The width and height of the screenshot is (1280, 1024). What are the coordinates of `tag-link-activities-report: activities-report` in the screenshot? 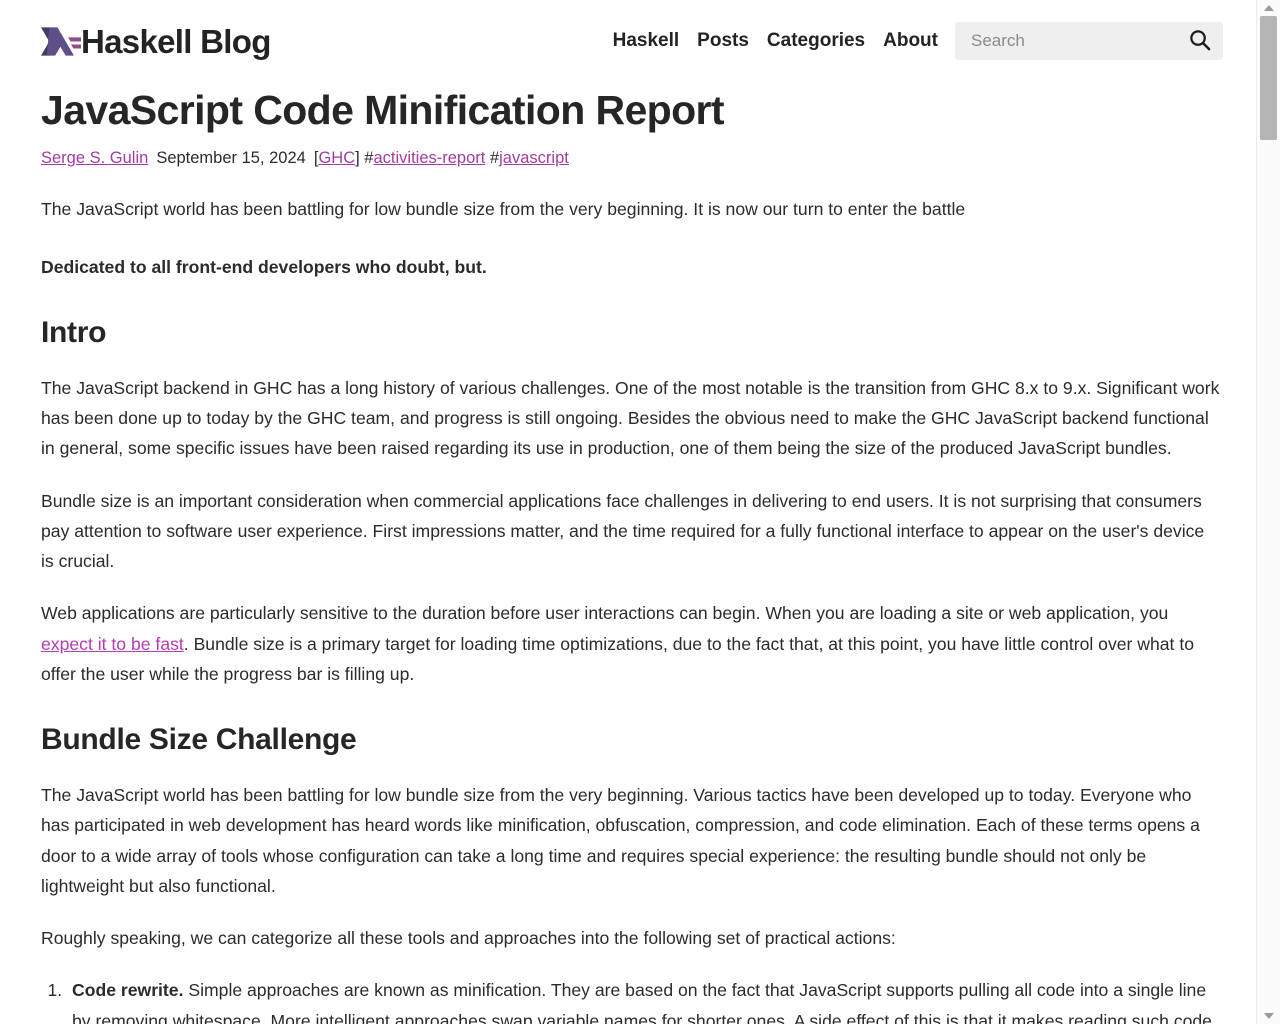 It's located at (429, 158).